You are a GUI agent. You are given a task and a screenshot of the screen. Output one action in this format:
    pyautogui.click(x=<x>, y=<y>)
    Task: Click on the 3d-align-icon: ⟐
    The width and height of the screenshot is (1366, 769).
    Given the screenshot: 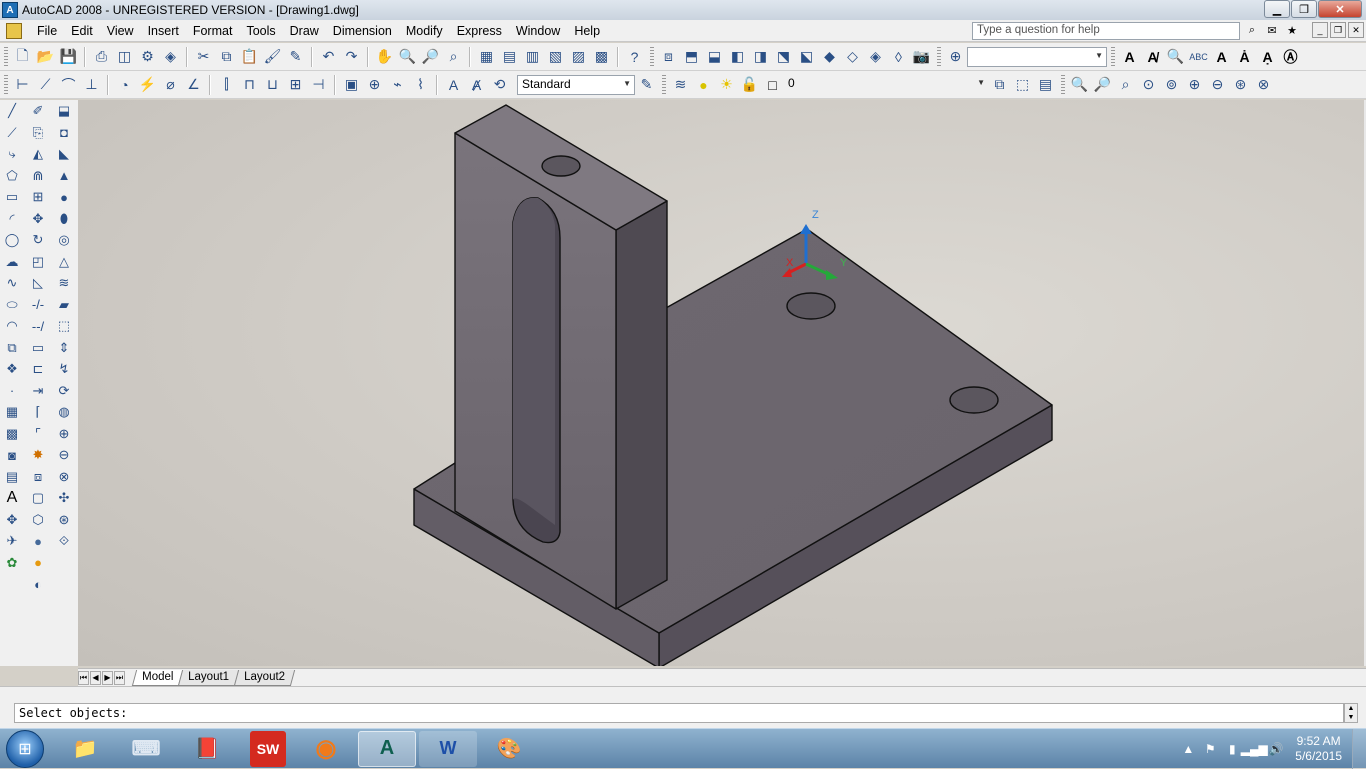 What is the action you would take?
    pyautogui.click(x=64, y=541)
    